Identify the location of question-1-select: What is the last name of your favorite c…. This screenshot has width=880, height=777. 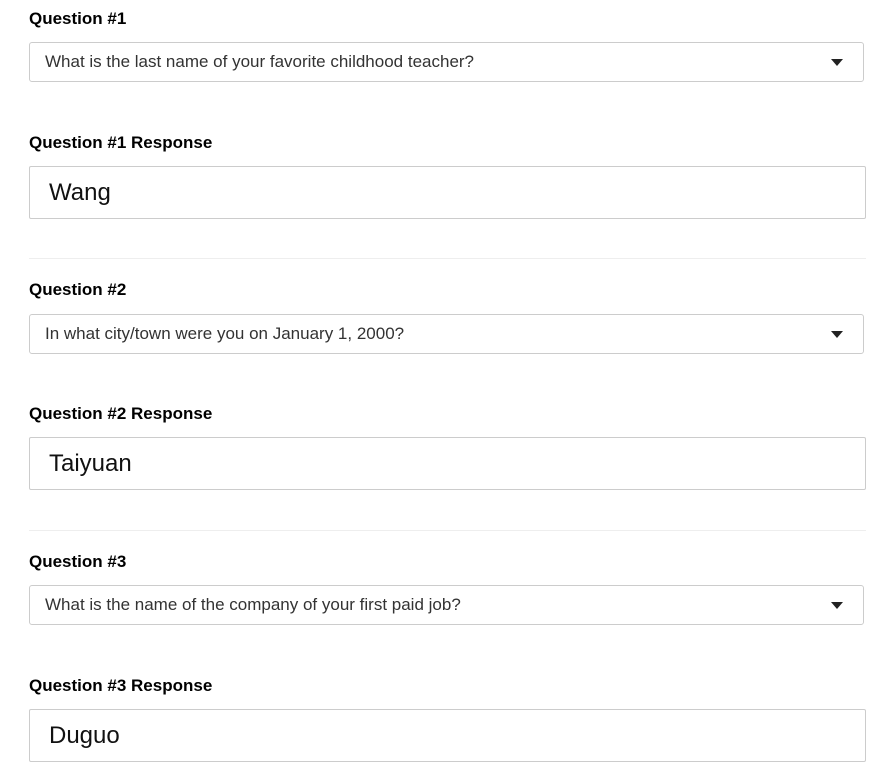
(446, 62).